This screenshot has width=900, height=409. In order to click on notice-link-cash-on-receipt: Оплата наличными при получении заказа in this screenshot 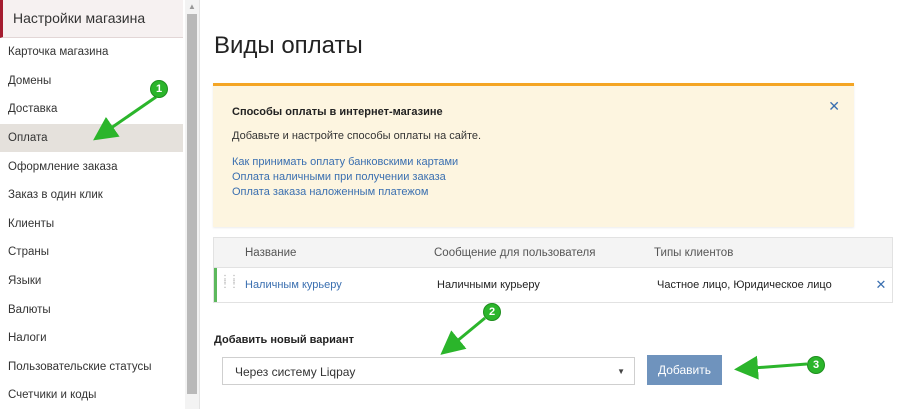, I will do `click(345, 177)`.